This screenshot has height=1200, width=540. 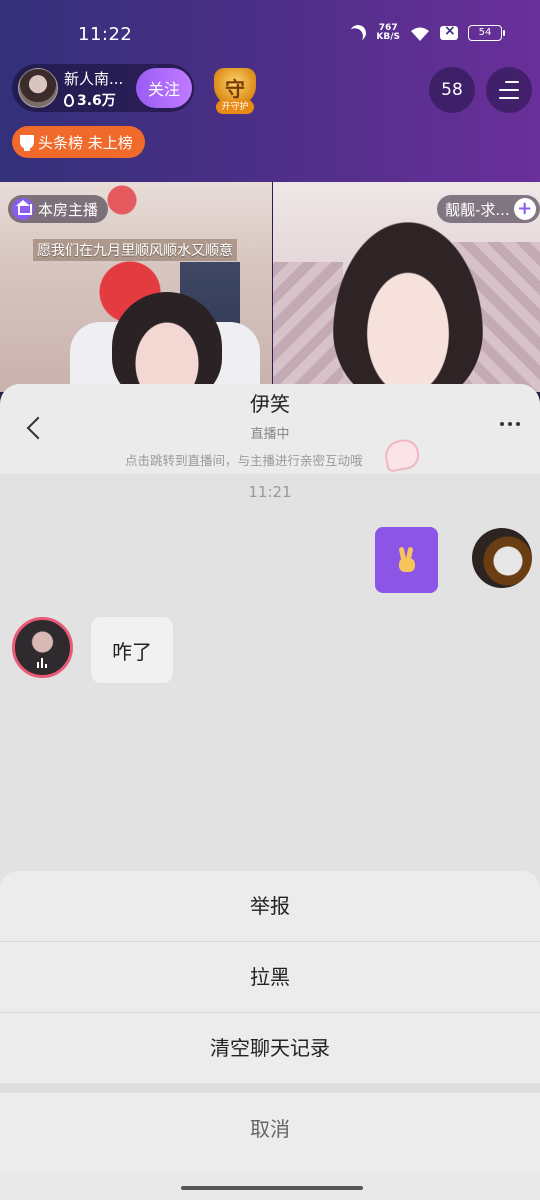 What do you see at coordinates (69, 100) in the screenshot?
I see `flame-icon` at bounding box center [69, 100].